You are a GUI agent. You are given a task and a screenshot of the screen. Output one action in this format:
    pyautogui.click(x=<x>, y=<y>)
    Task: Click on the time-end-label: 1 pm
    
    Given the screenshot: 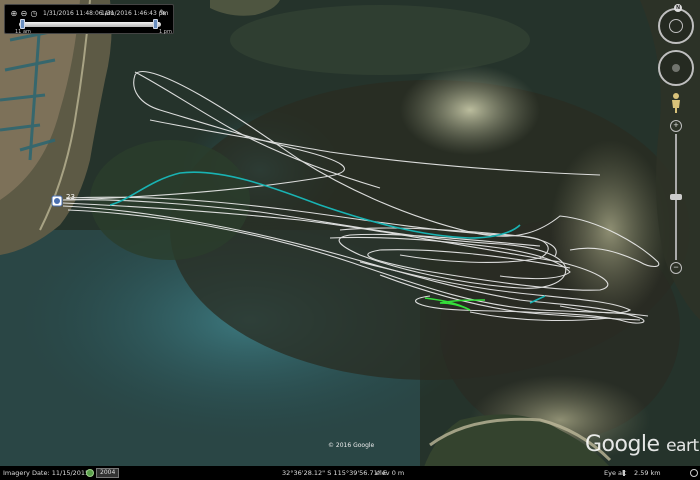 What is the action you would take?
    pyautogui.click(x=165, y=32)
    